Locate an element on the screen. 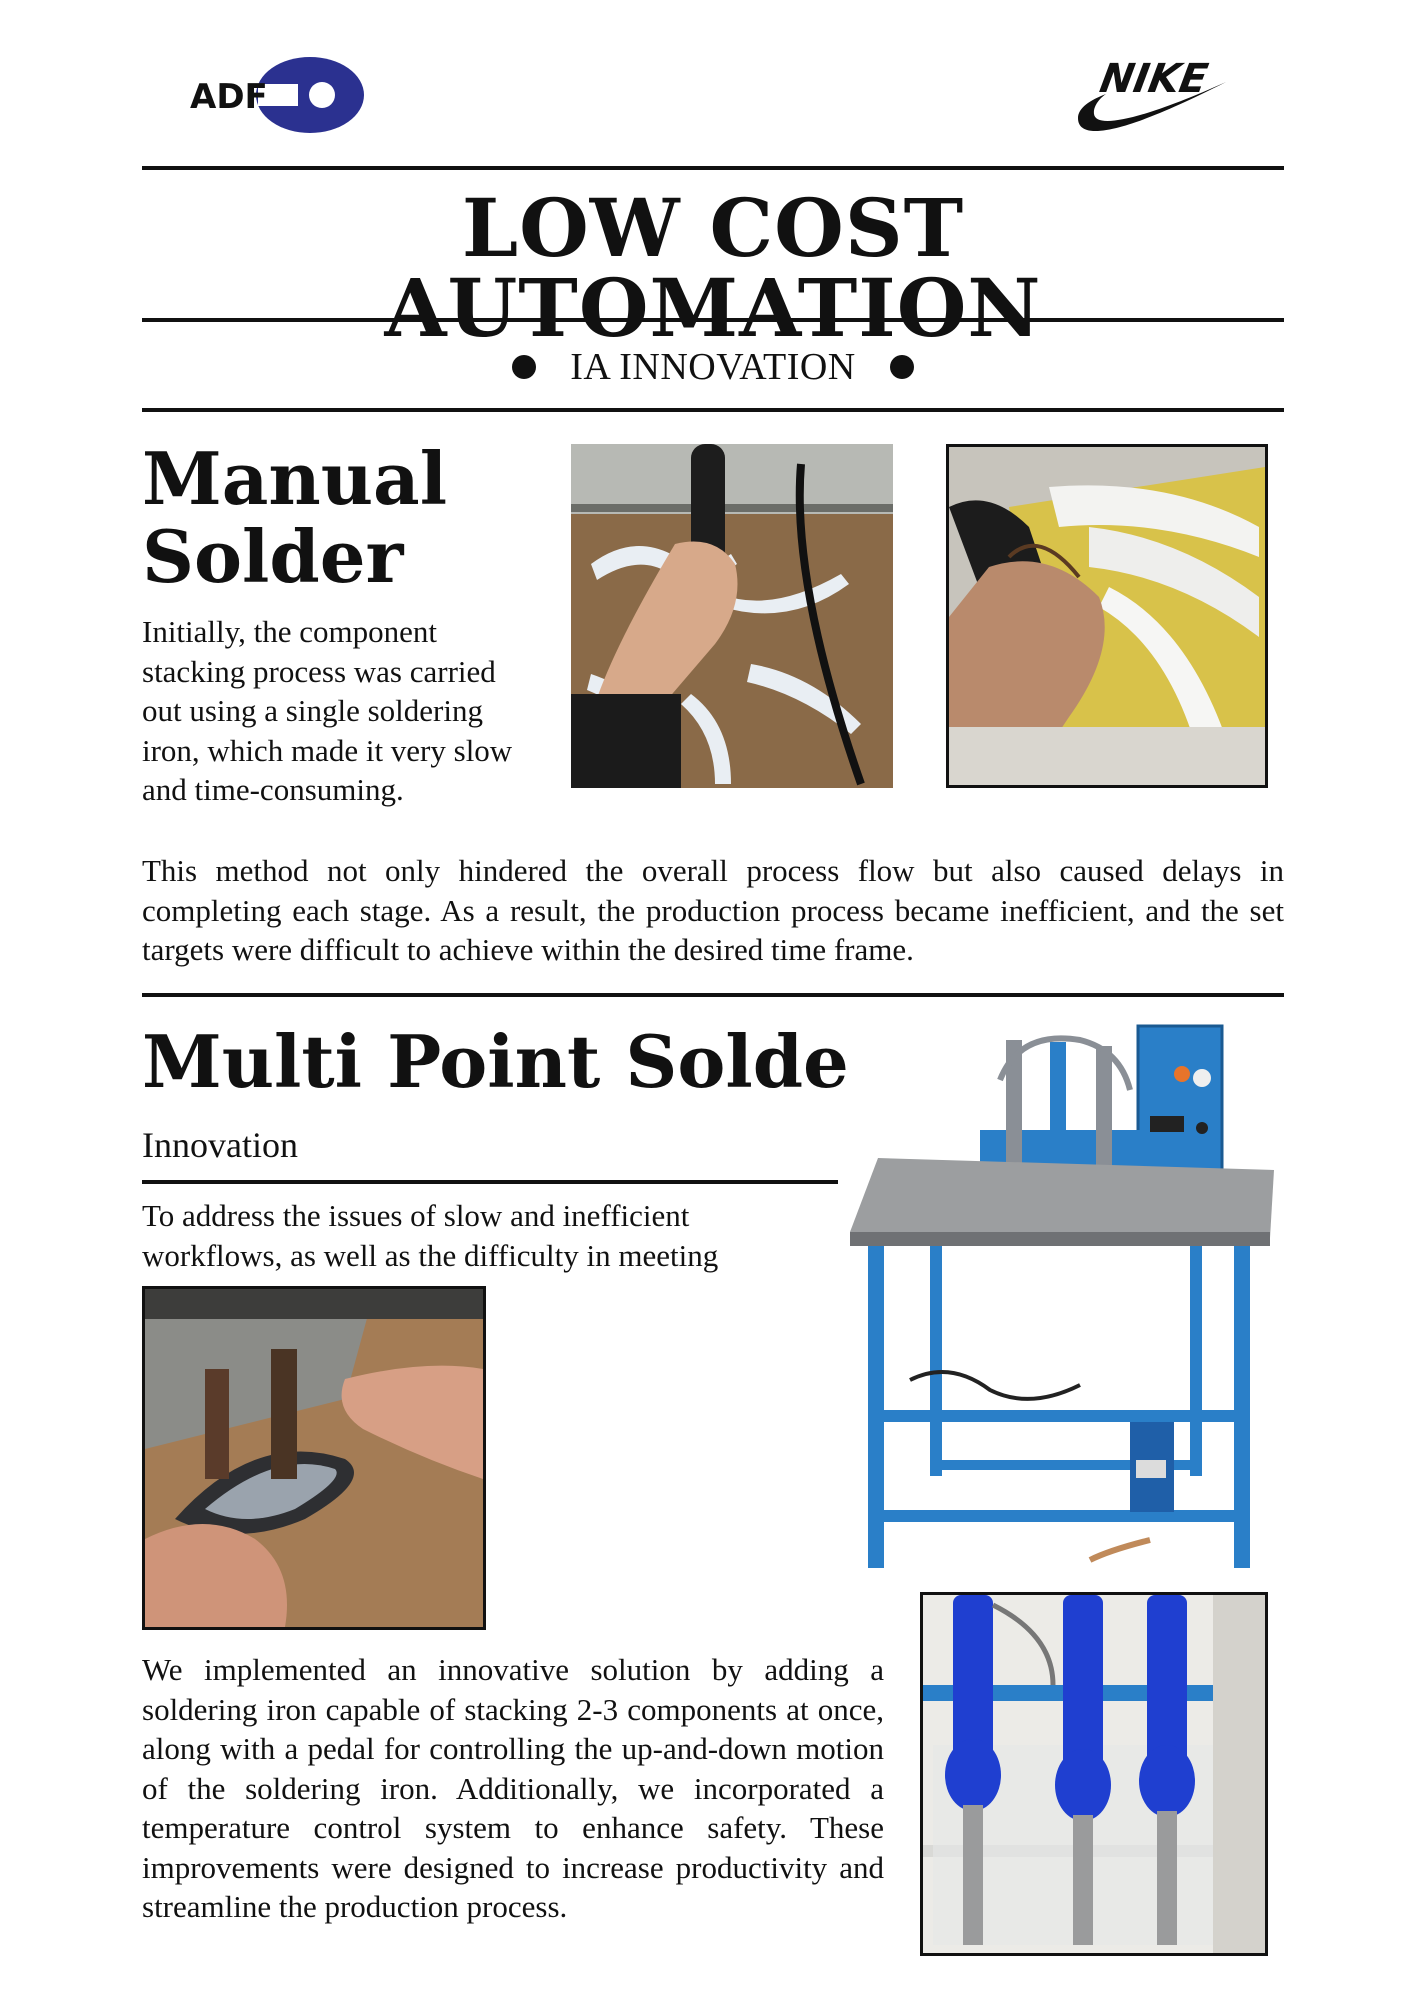  adf-logo-text: ADF is located at coordinates (229, 97).